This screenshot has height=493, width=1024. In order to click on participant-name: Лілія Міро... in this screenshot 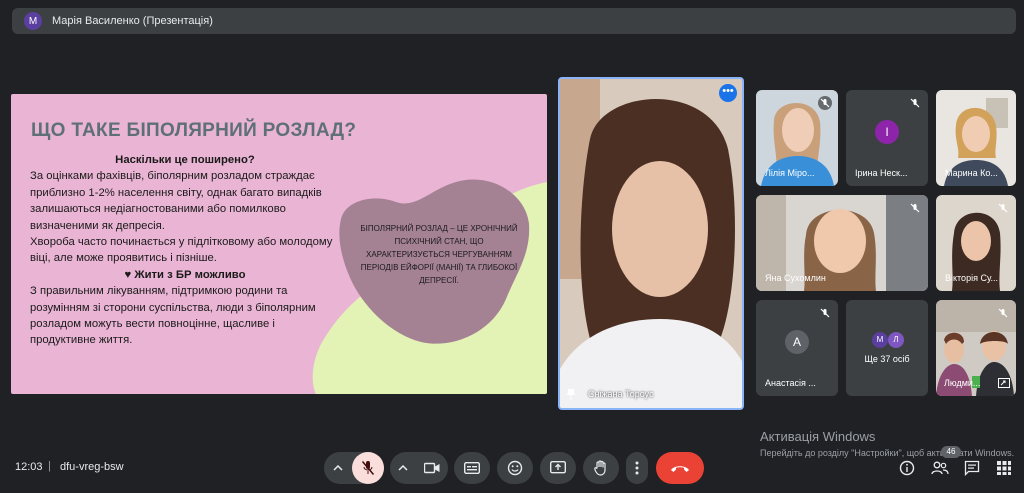, I will do `click(790, 173)`.